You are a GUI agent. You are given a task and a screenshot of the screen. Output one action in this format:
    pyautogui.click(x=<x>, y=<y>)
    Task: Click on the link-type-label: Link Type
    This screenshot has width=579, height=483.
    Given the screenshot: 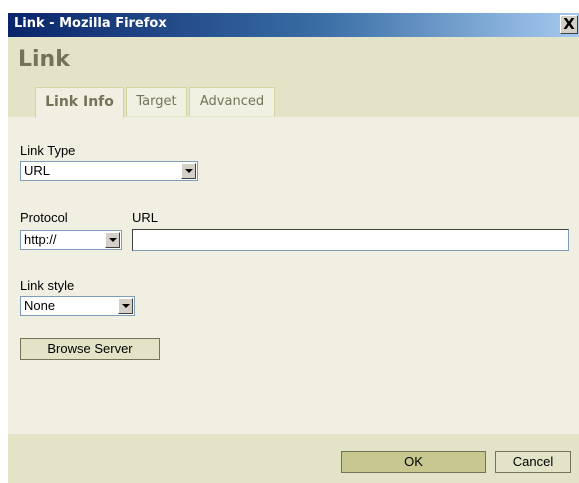 What is the action you would take?
    pyautogui.click(x=48, y=150)
    